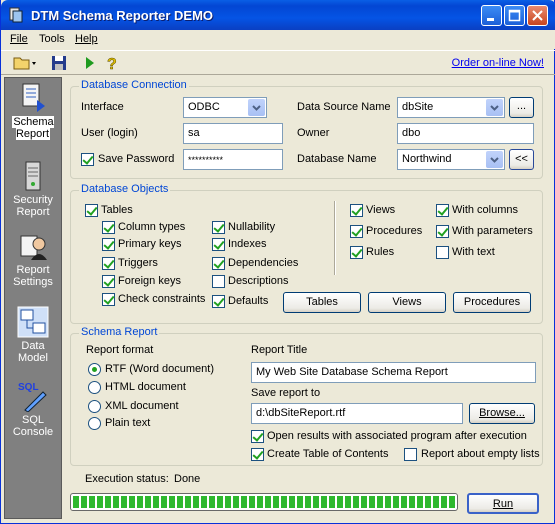 The height and width of the screenshot is (524, 555). Describe the element at coordinates (498, 63) in the screenshot. I see `order-online-link: Order on-line Now!` at that location.